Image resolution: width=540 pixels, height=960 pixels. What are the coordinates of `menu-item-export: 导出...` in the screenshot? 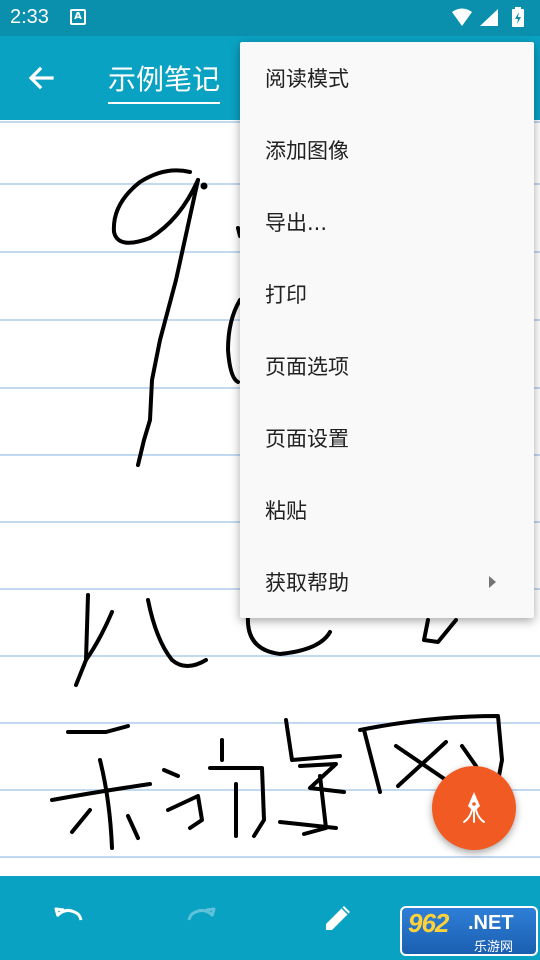 It's located at (387, 222).